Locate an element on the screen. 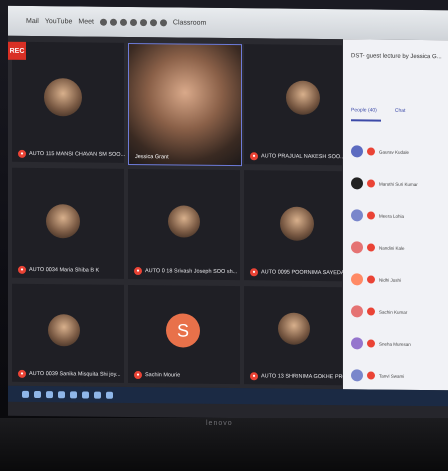 This screenshot has width=448, height=471. mail-icon is located at coordinates (73, 394).